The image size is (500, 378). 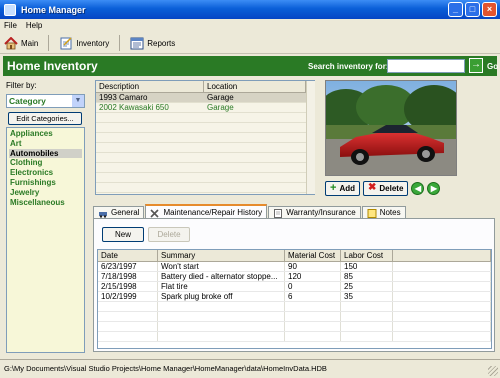 What do you see at coordinates (152, 43) in the screenshot?
I see `reports-button: Reports` at bounding box center [152, 43].